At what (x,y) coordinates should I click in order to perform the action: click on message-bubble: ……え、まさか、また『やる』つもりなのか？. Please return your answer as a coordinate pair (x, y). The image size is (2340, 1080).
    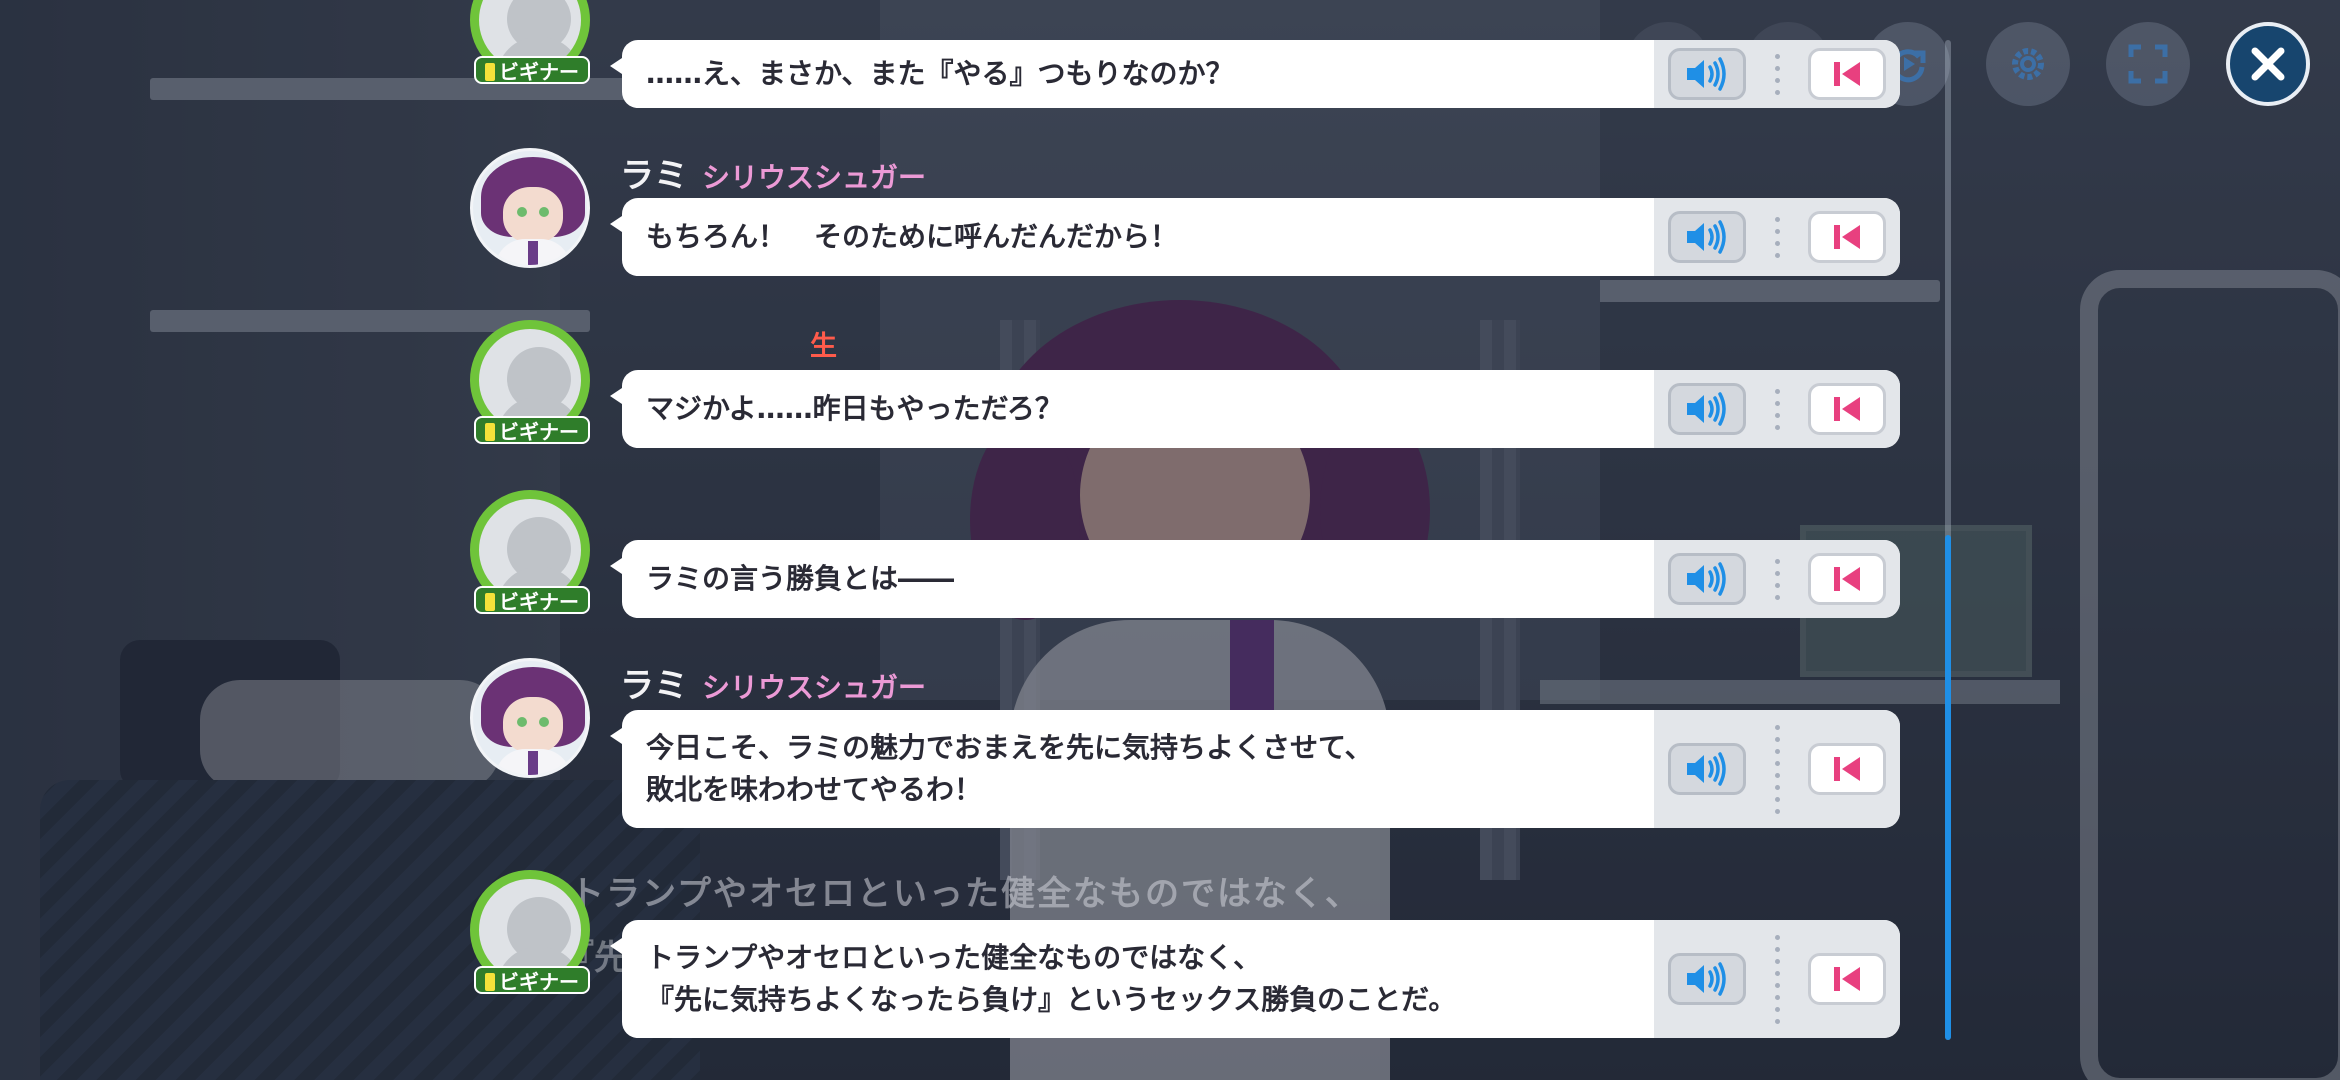
    Looking at the image, I should click on (1255, 74).